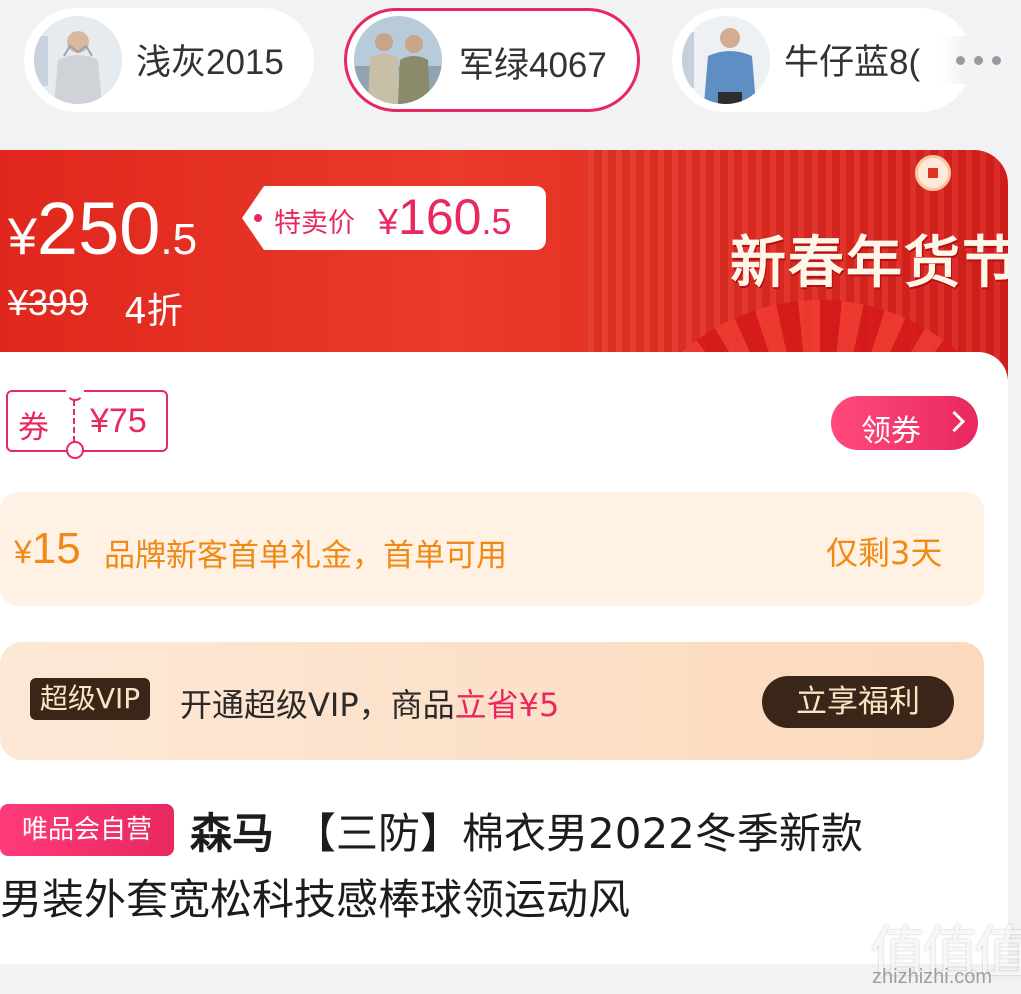 The width and height of the screenshot is (1021, 994). I want to click on variant-chip-army-green: 军绿4067, so click(492, 60).